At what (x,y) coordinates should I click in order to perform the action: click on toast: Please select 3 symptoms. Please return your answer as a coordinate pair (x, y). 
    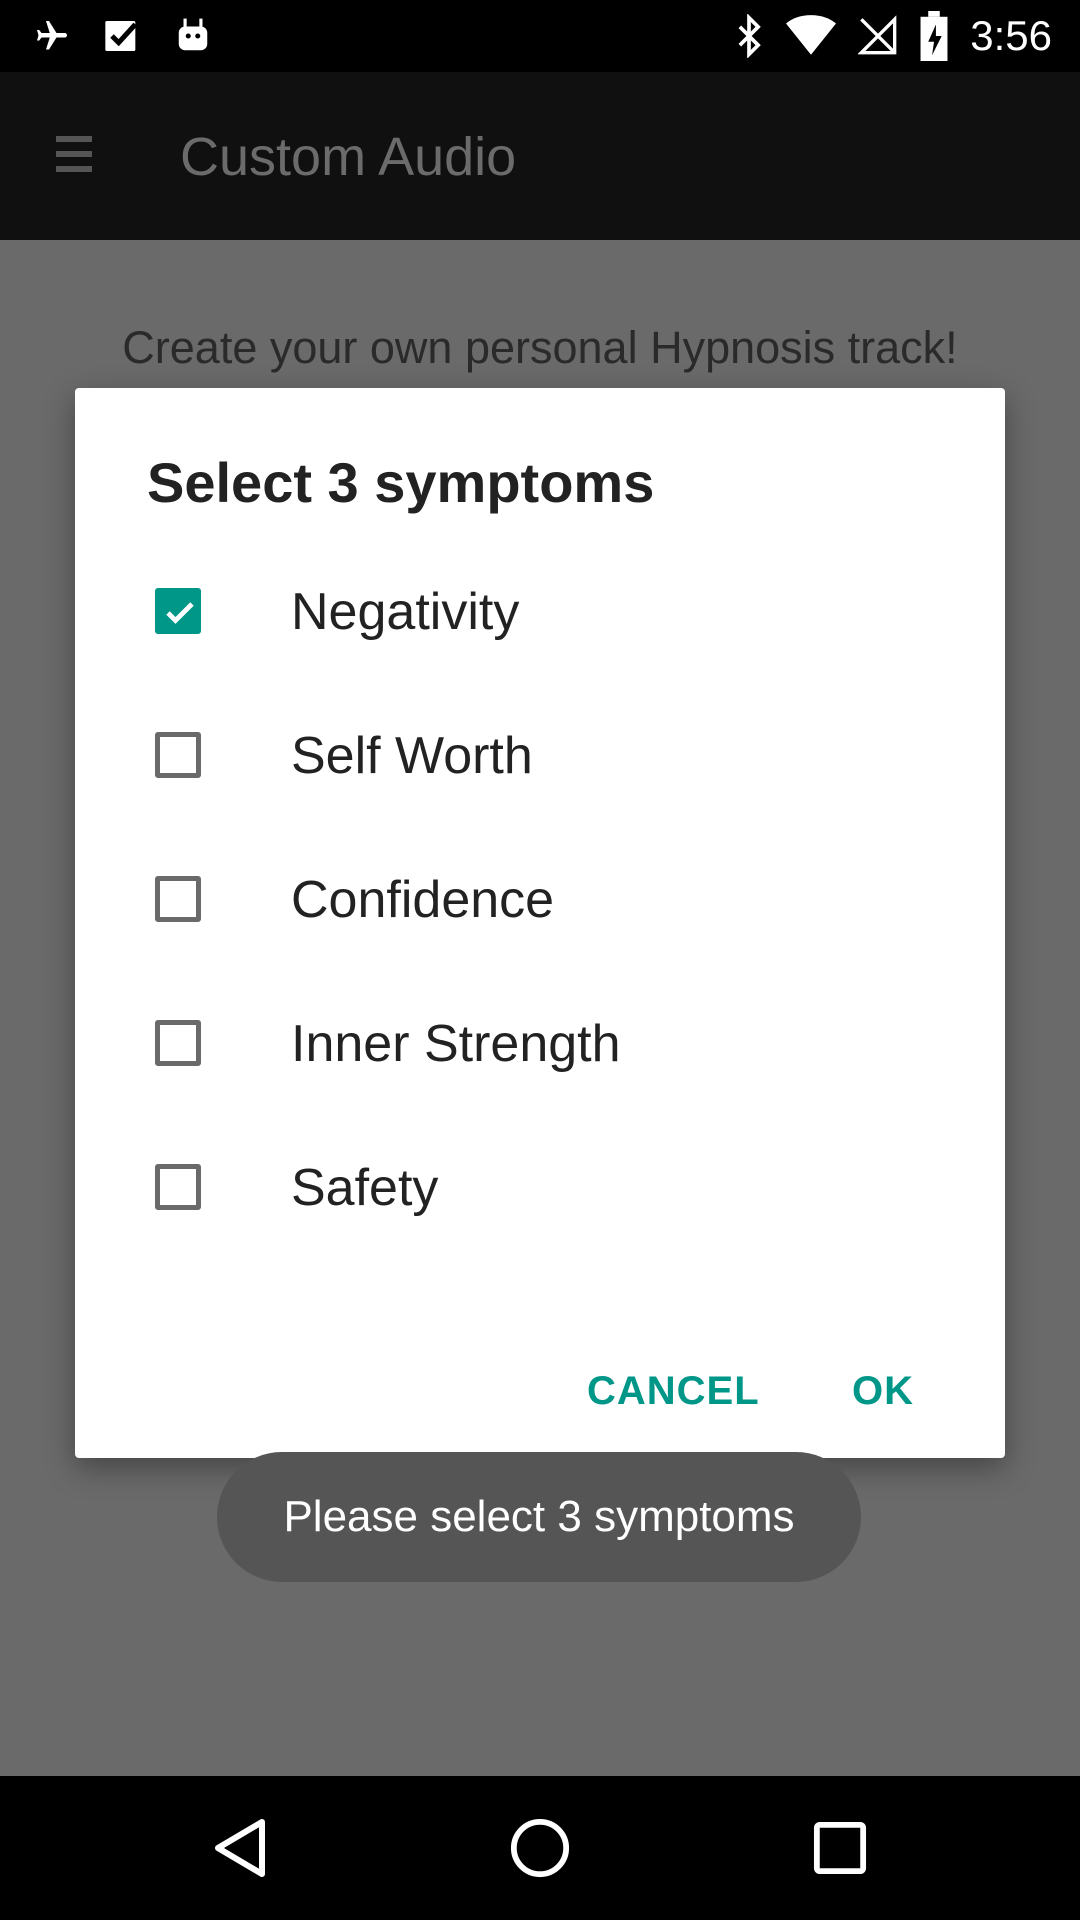
    Looking at the image, I should click on (539, 1517).